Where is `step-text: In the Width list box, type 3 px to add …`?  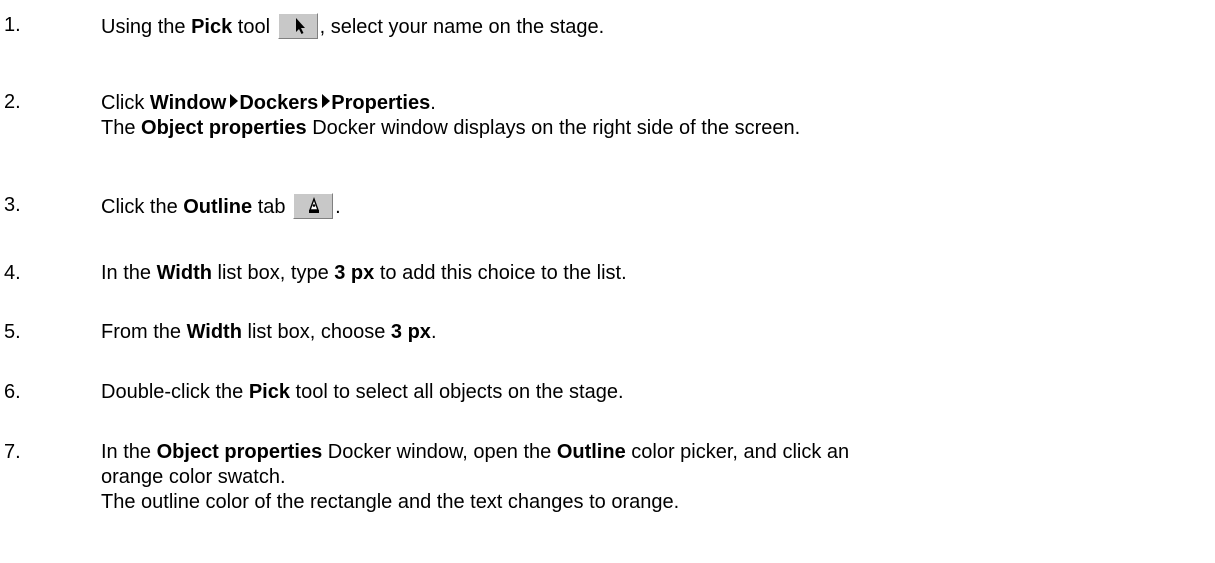 step-text: In the Width list box, type 3 px to add … is located at coordinates (651, 273).